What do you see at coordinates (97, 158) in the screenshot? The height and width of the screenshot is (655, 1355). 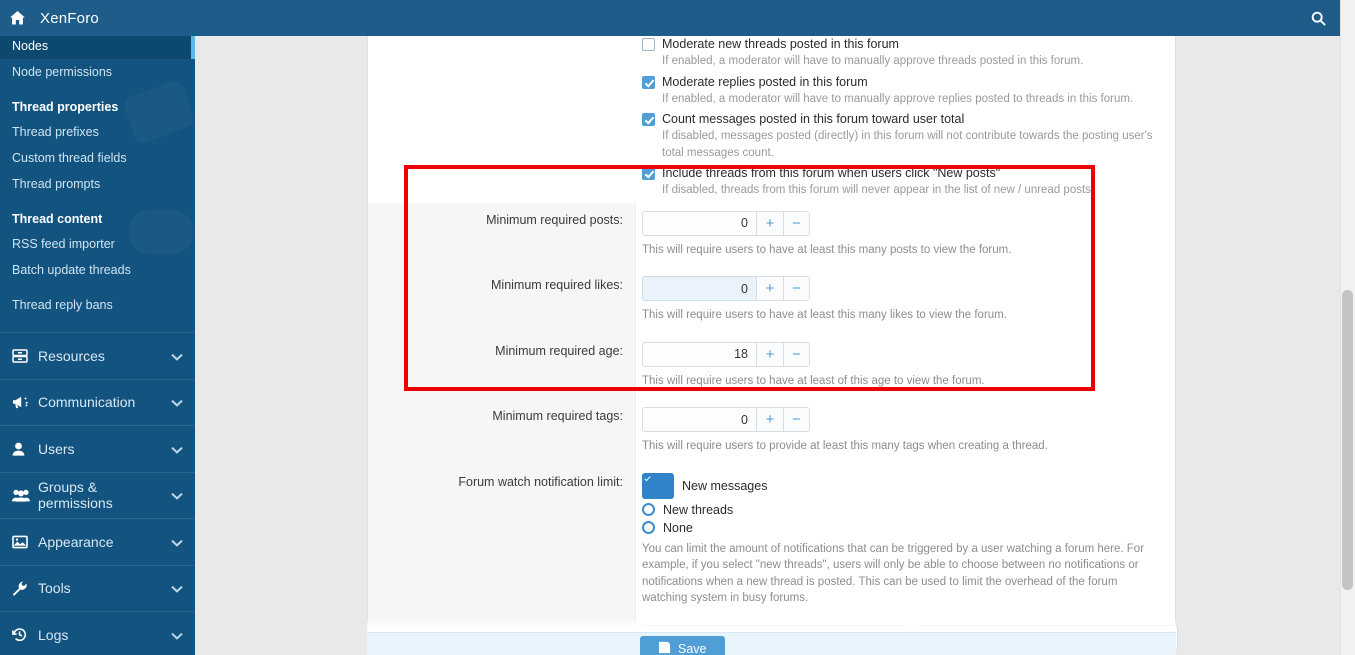 I see `sidebar-item-custom-thread-fields: Custom thread fields` at bounding box center [97, 158].